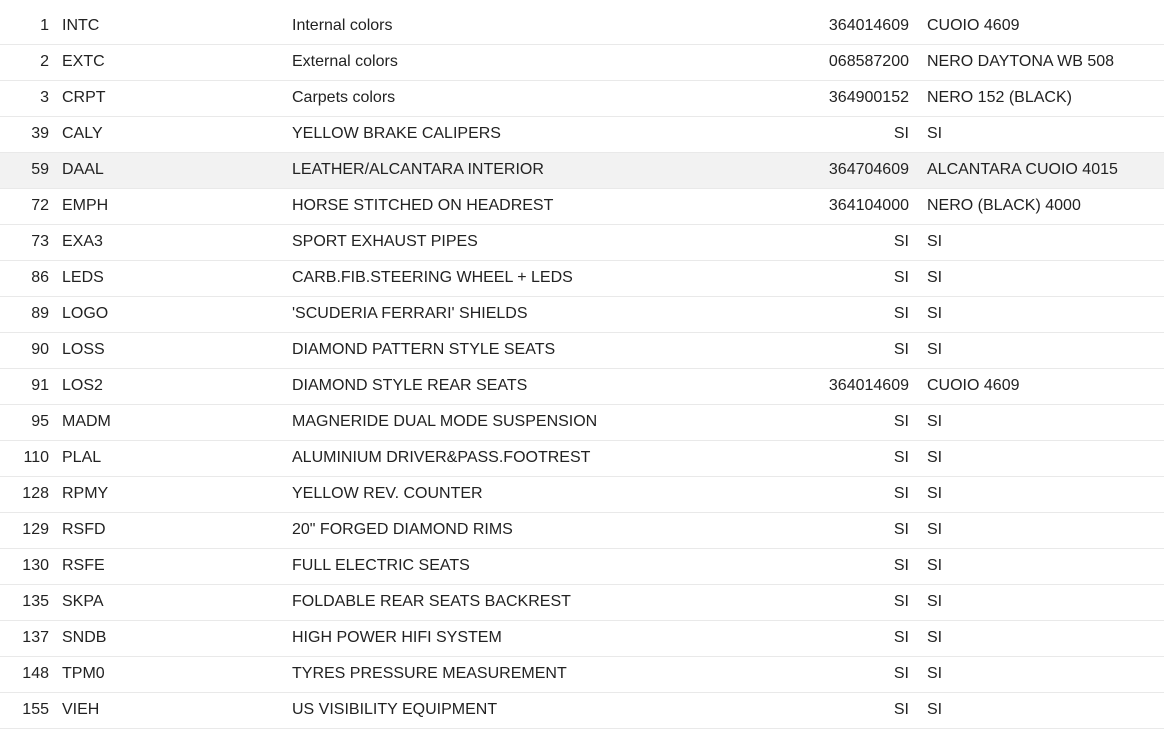  What do you see at coordinates (171, 242) in the screenshot?
I see `option-code: EXA3` at bounding box center [171, 242].